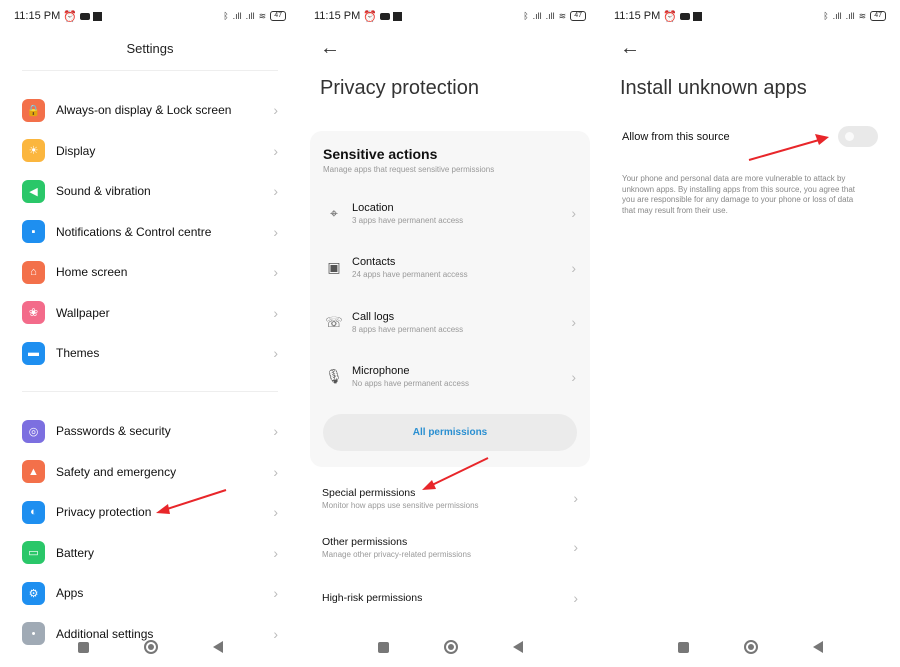  I want to click on annotation-arrow, so click(455, 473).